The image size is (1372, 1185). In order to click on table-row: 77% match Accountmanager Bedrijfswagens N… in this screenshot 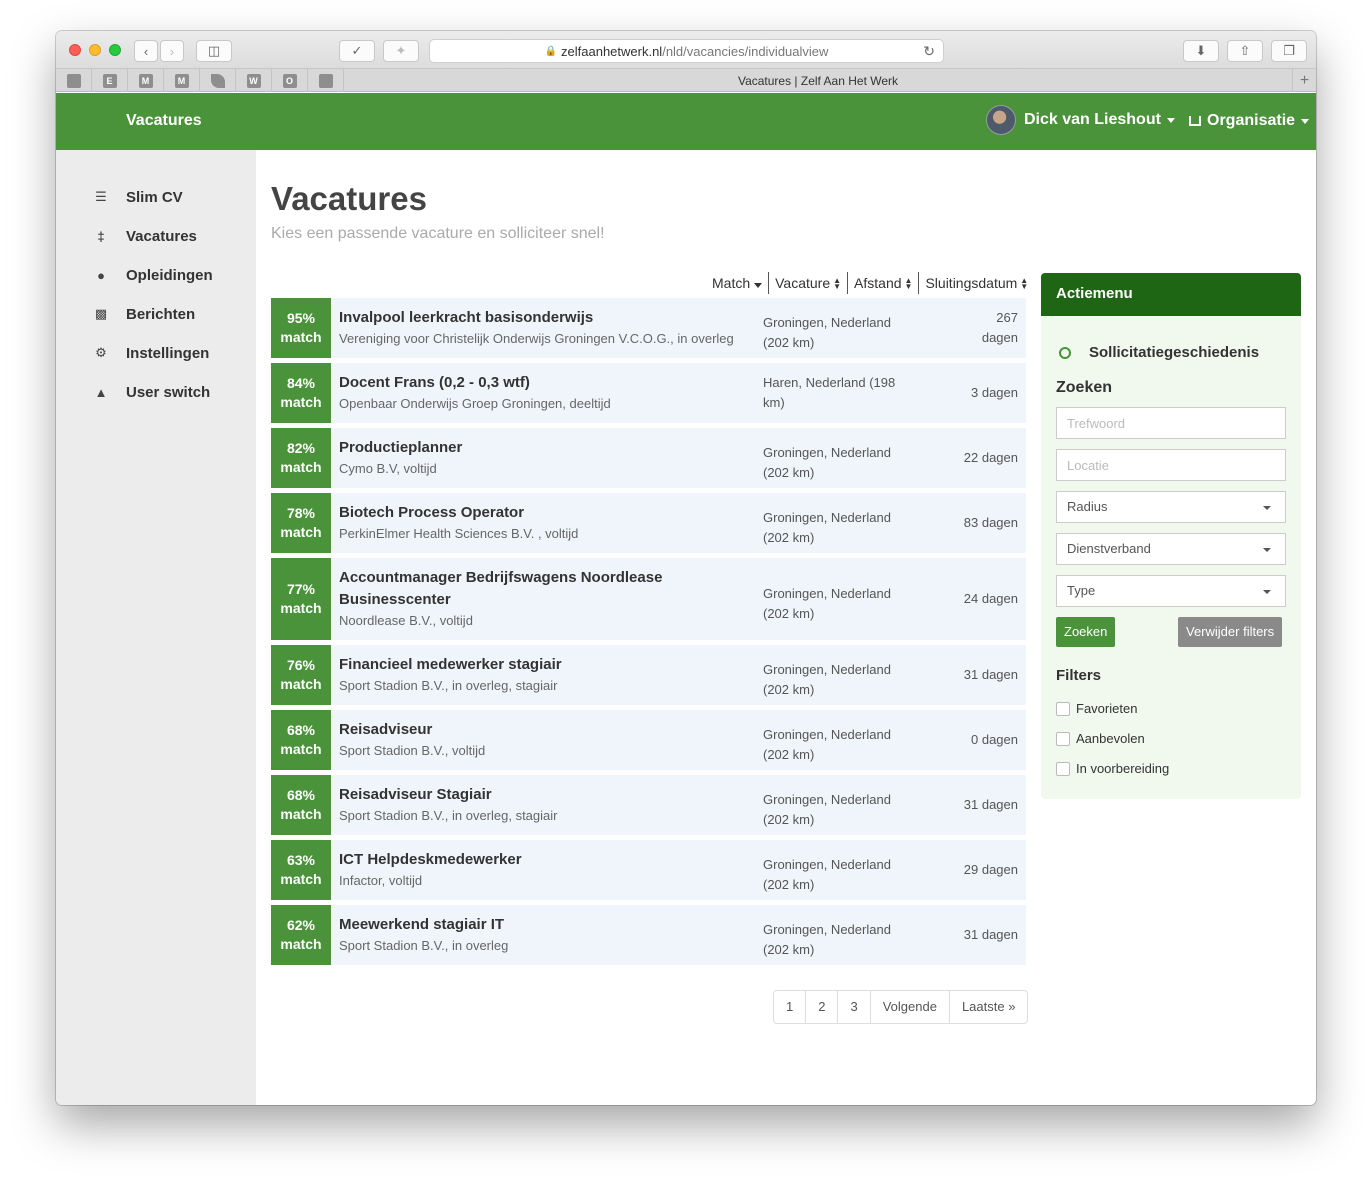, I will do `click(648, 599)`.